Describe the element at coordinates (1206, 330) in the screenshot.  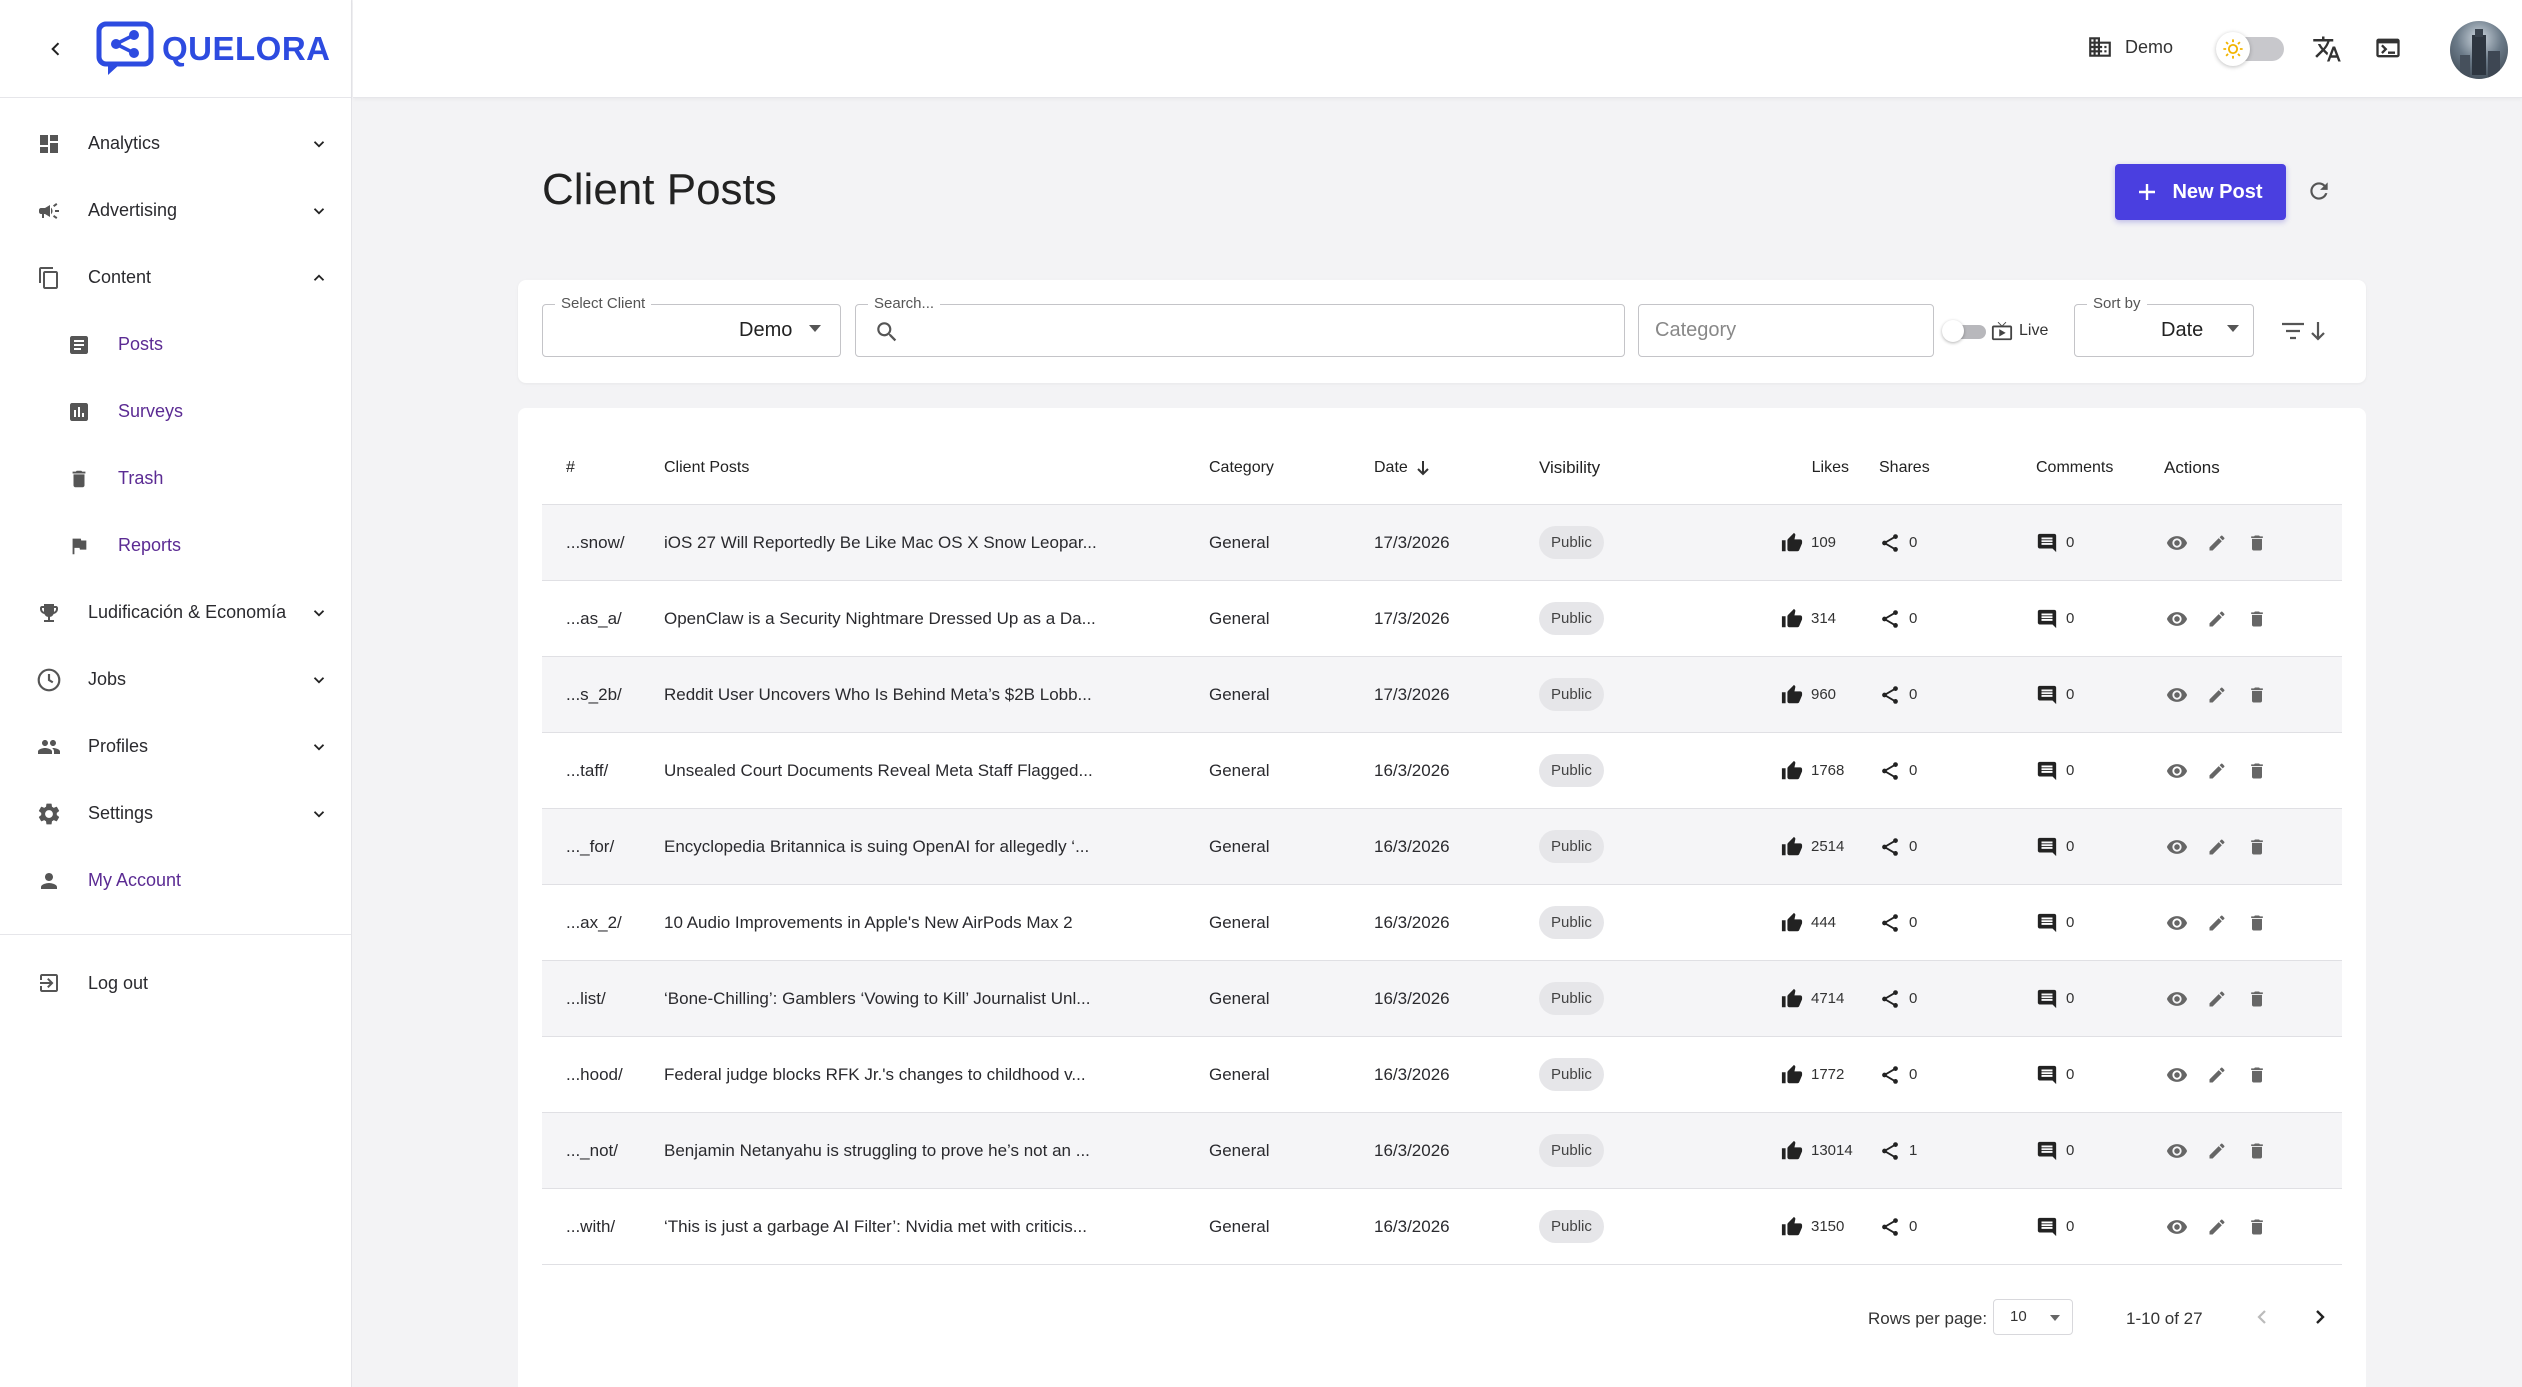
I see `search-input` at that location.